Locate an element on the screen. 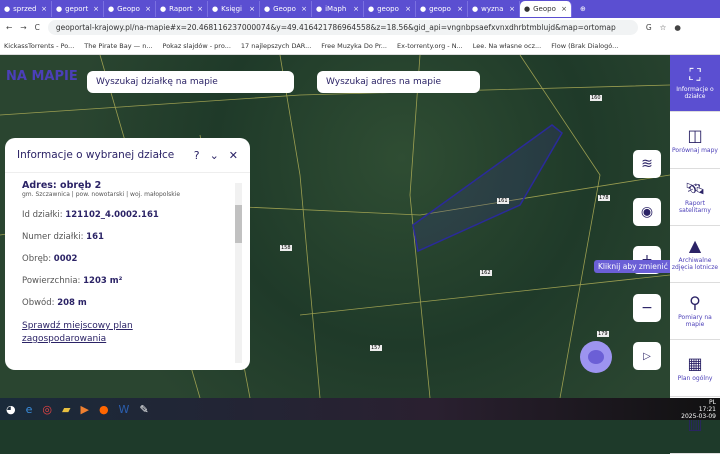  field-value: 1203 m² is located at coordinates (103, 281).